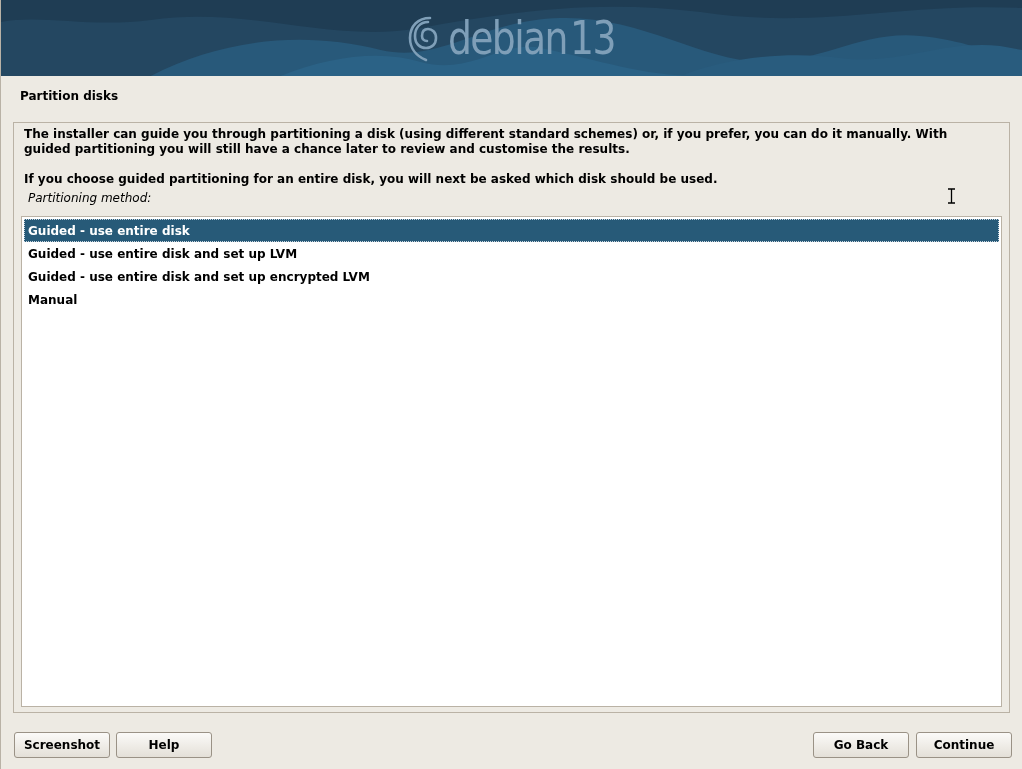 This screenshot has width=1022, height=769. I want to click on instruction-text: If you choose guided partitioning for an entire disk, you will next be asked which disk should be used., so click(371, 179).